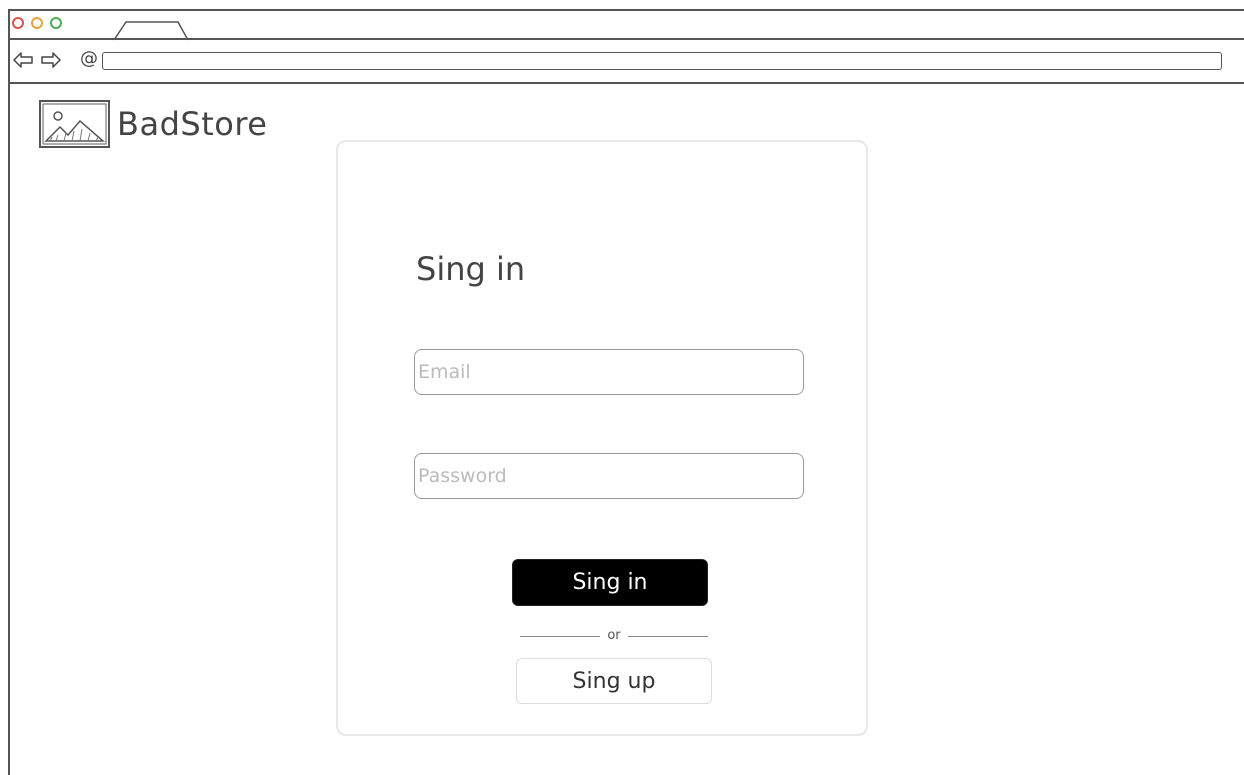  What do you see at coordinates (614, 636) in the screenshot?
I see `or-divider: or` at bounding box center [614, 636].